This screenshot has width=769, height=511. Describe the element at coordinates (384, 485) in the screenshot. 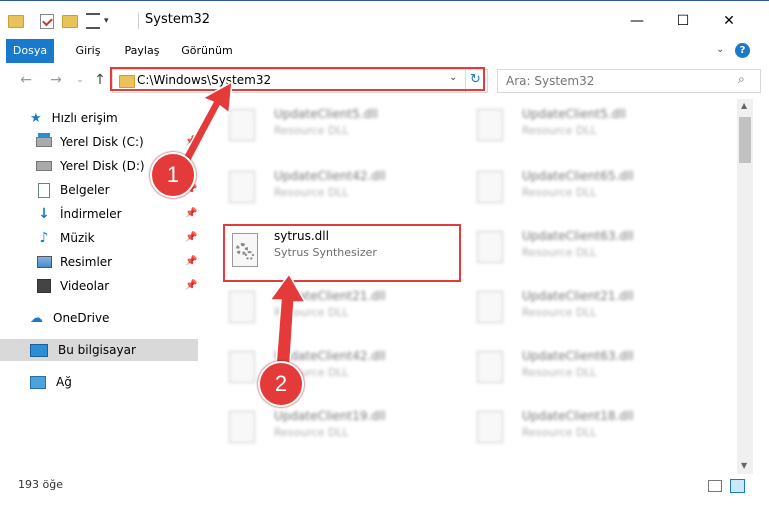

I see `status-bar: 193 öğe` at that location.